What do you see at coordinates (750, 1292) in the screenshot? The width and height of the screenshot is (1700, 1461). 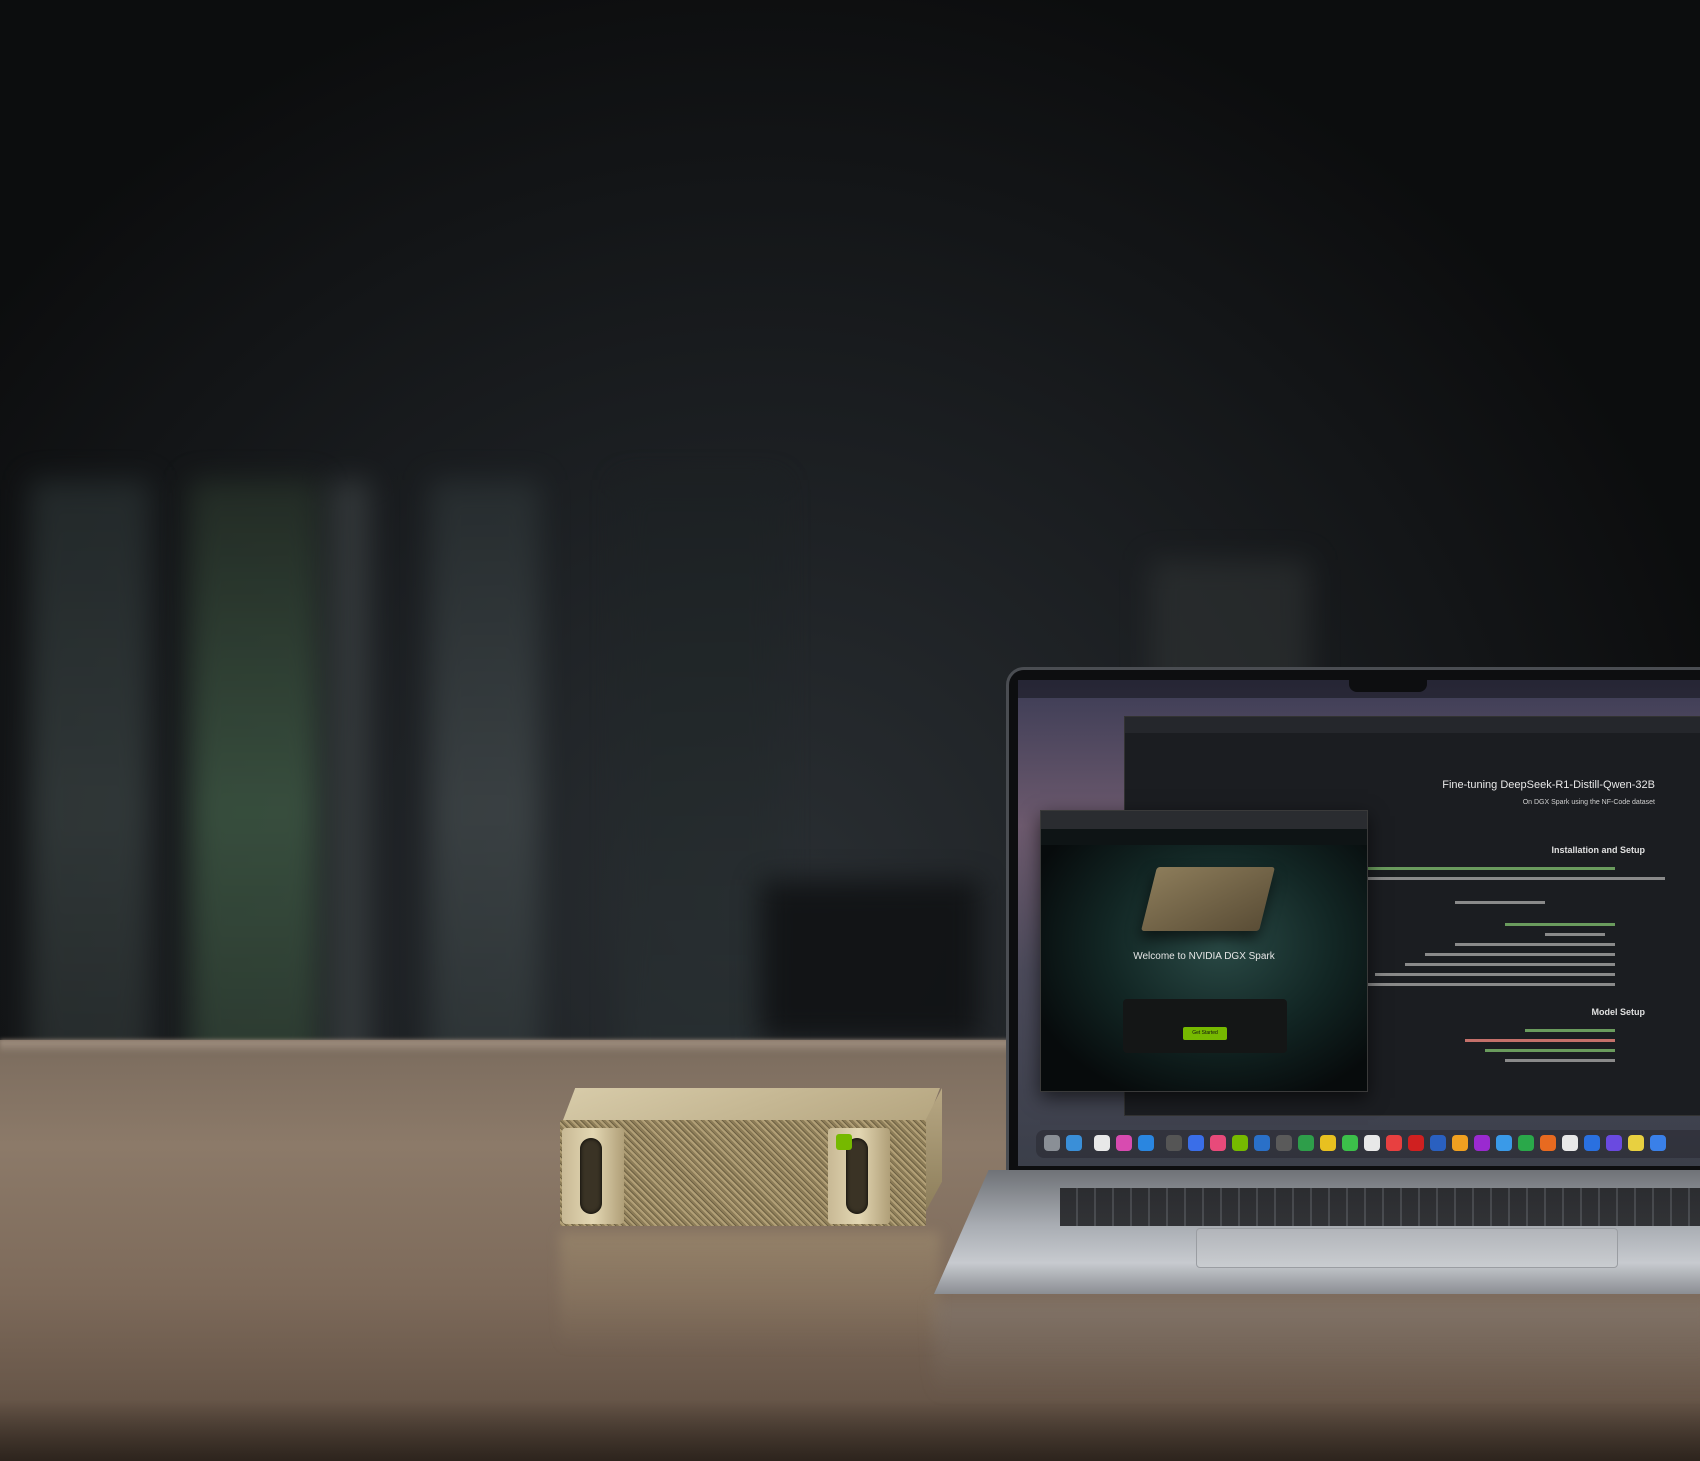 I see `device-reflection` at bounding box center [750, 1292].